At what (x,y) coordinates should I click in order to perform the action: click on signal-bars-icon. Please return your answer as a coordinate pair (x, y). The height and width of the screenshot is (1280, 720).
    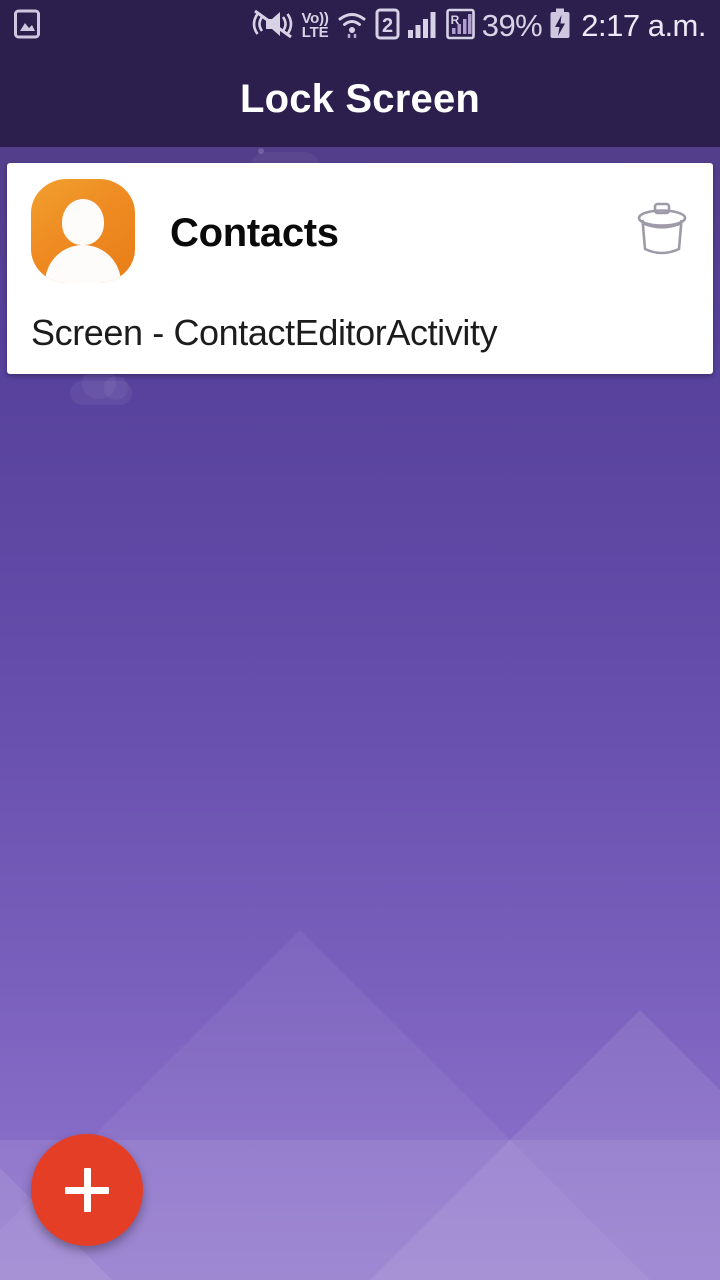
    Looking at the image, I should click on (423, 26).